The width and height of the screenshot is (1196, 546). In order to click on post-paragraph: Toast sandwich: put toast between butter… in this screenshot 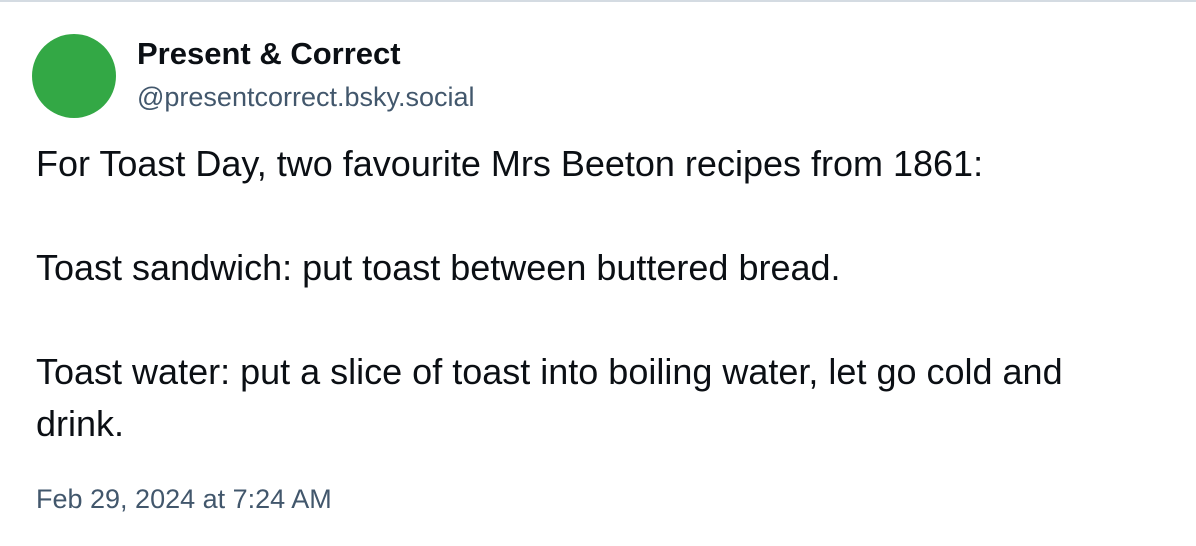, I will do `click(438, 267)`.